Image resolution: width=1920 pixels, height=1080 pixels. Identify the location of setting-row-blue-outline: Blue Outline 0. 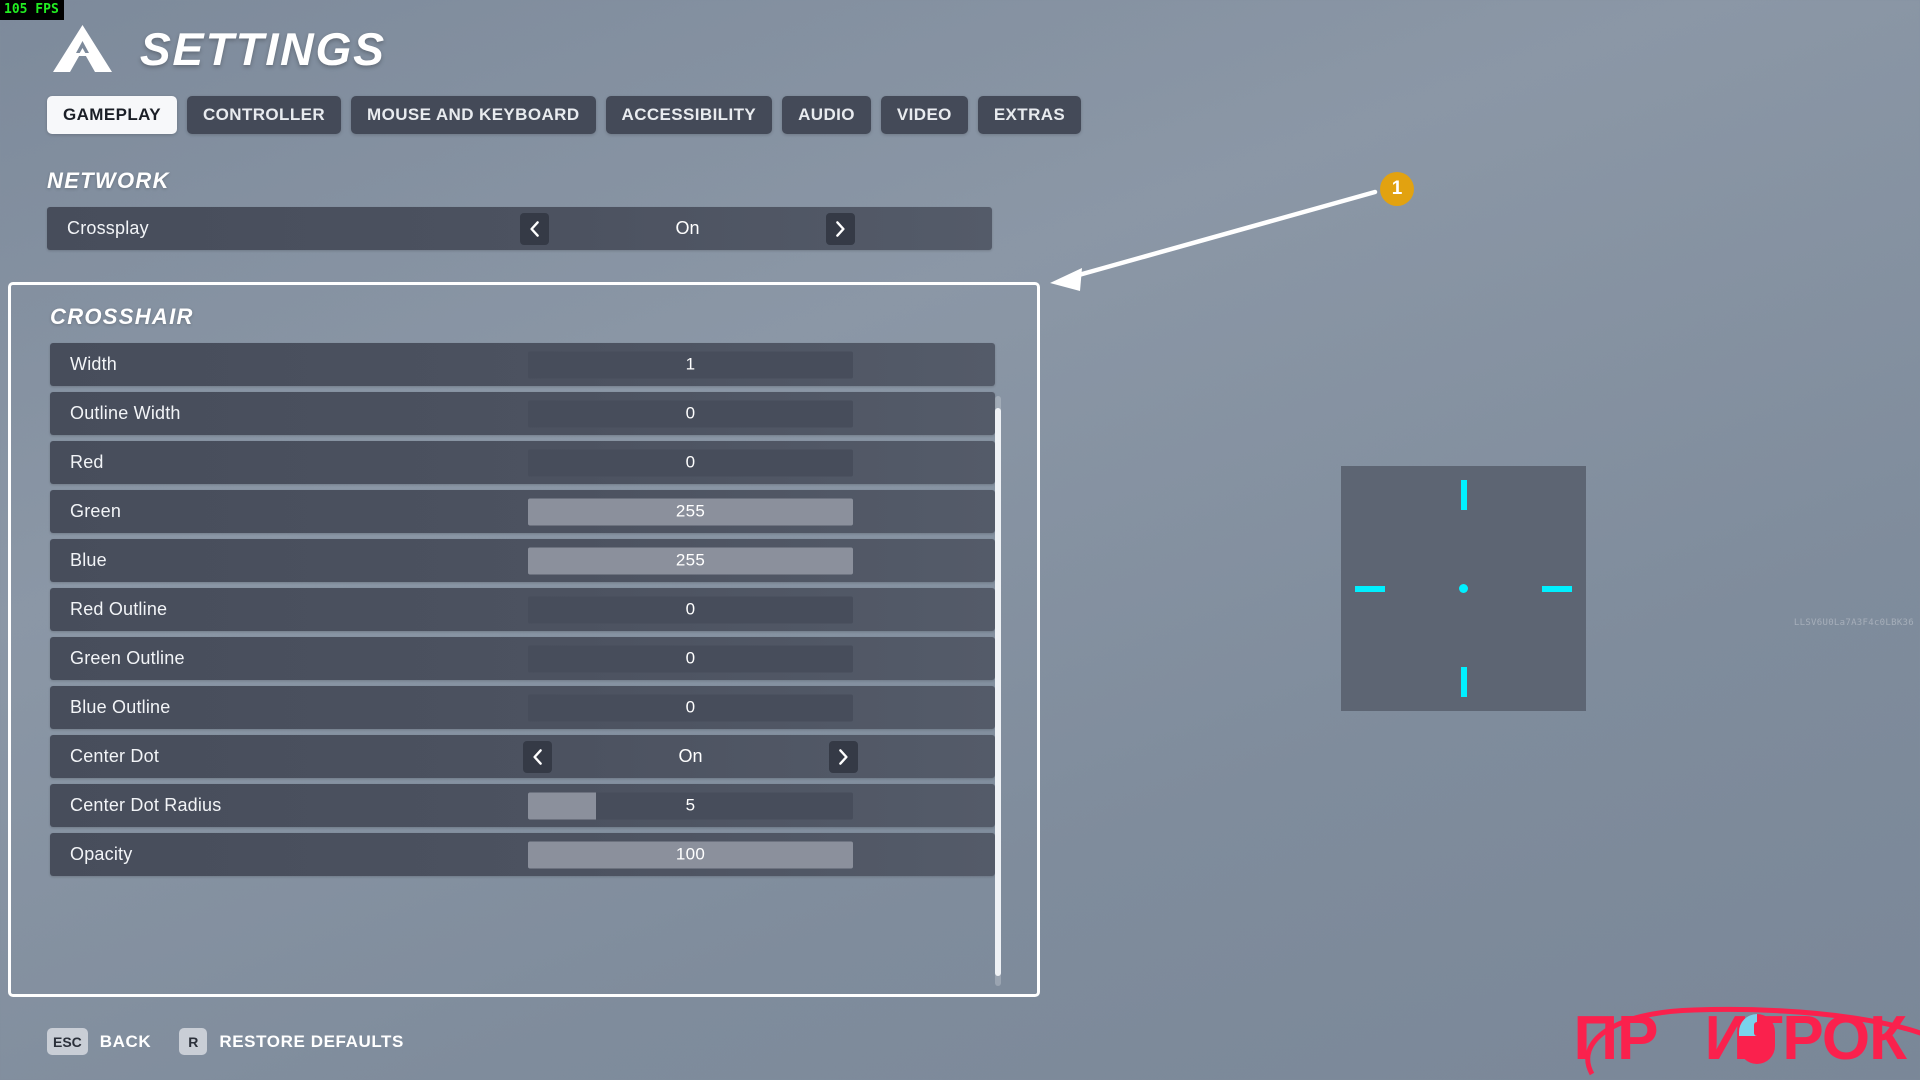
(522, 707).